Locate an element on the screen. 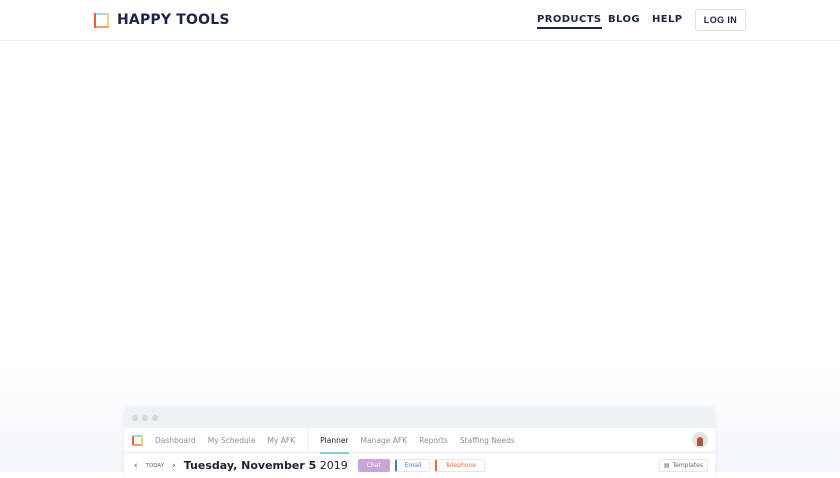 This screenshot has height=478, width=840. app-nav-my-afk: My AFK is located at coordinates (281, 440).